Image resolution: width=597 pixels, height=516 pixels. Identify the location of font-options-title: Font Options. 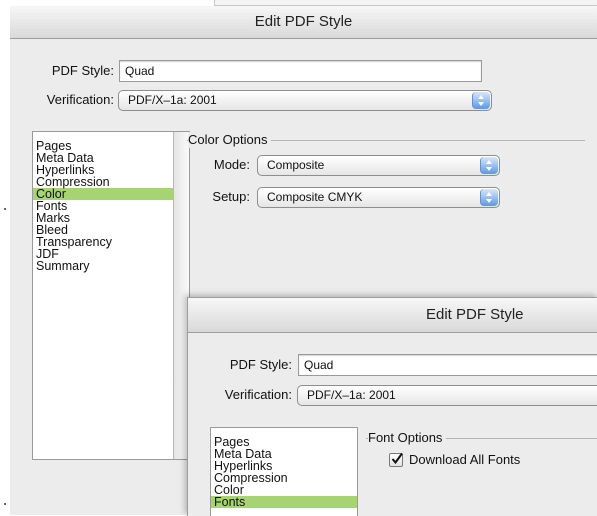
(407, 438).